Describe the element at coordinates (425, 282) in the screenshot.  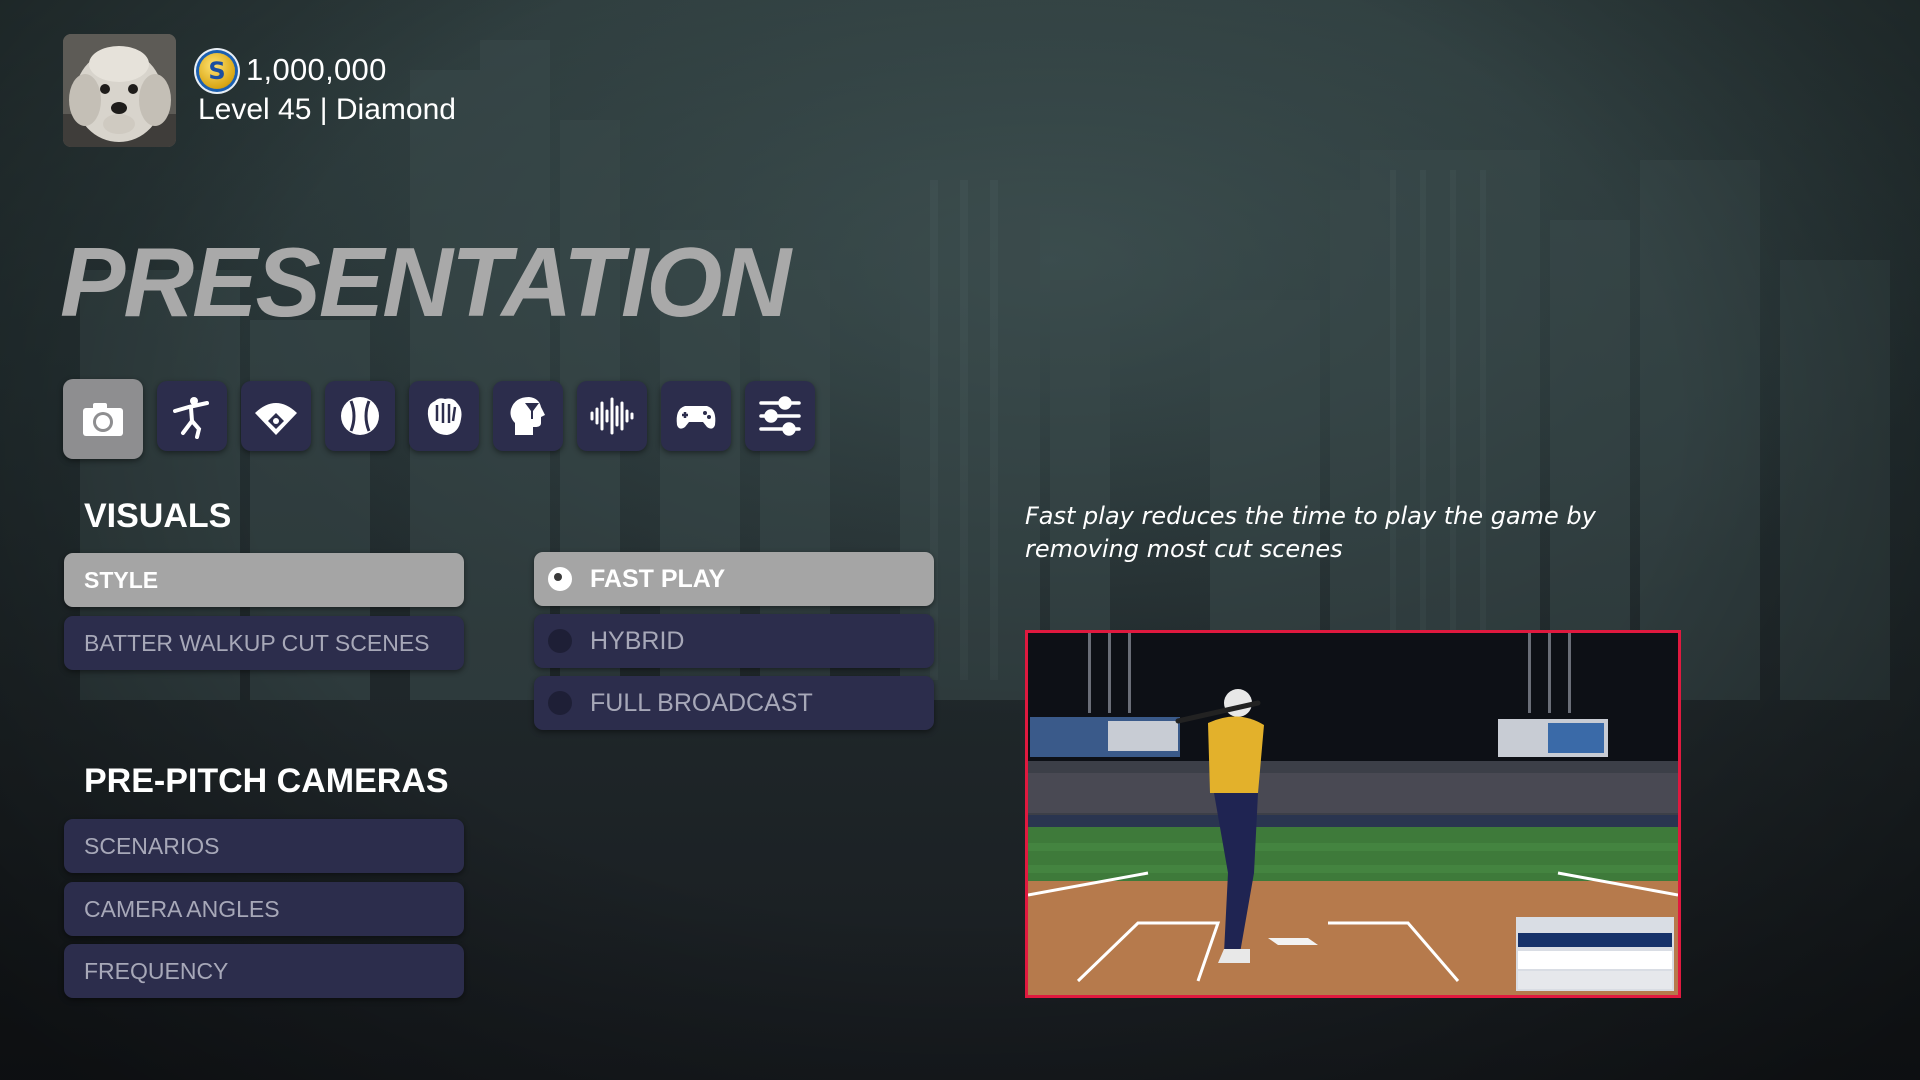
I see `page-title: PRESENTATION` at that location.